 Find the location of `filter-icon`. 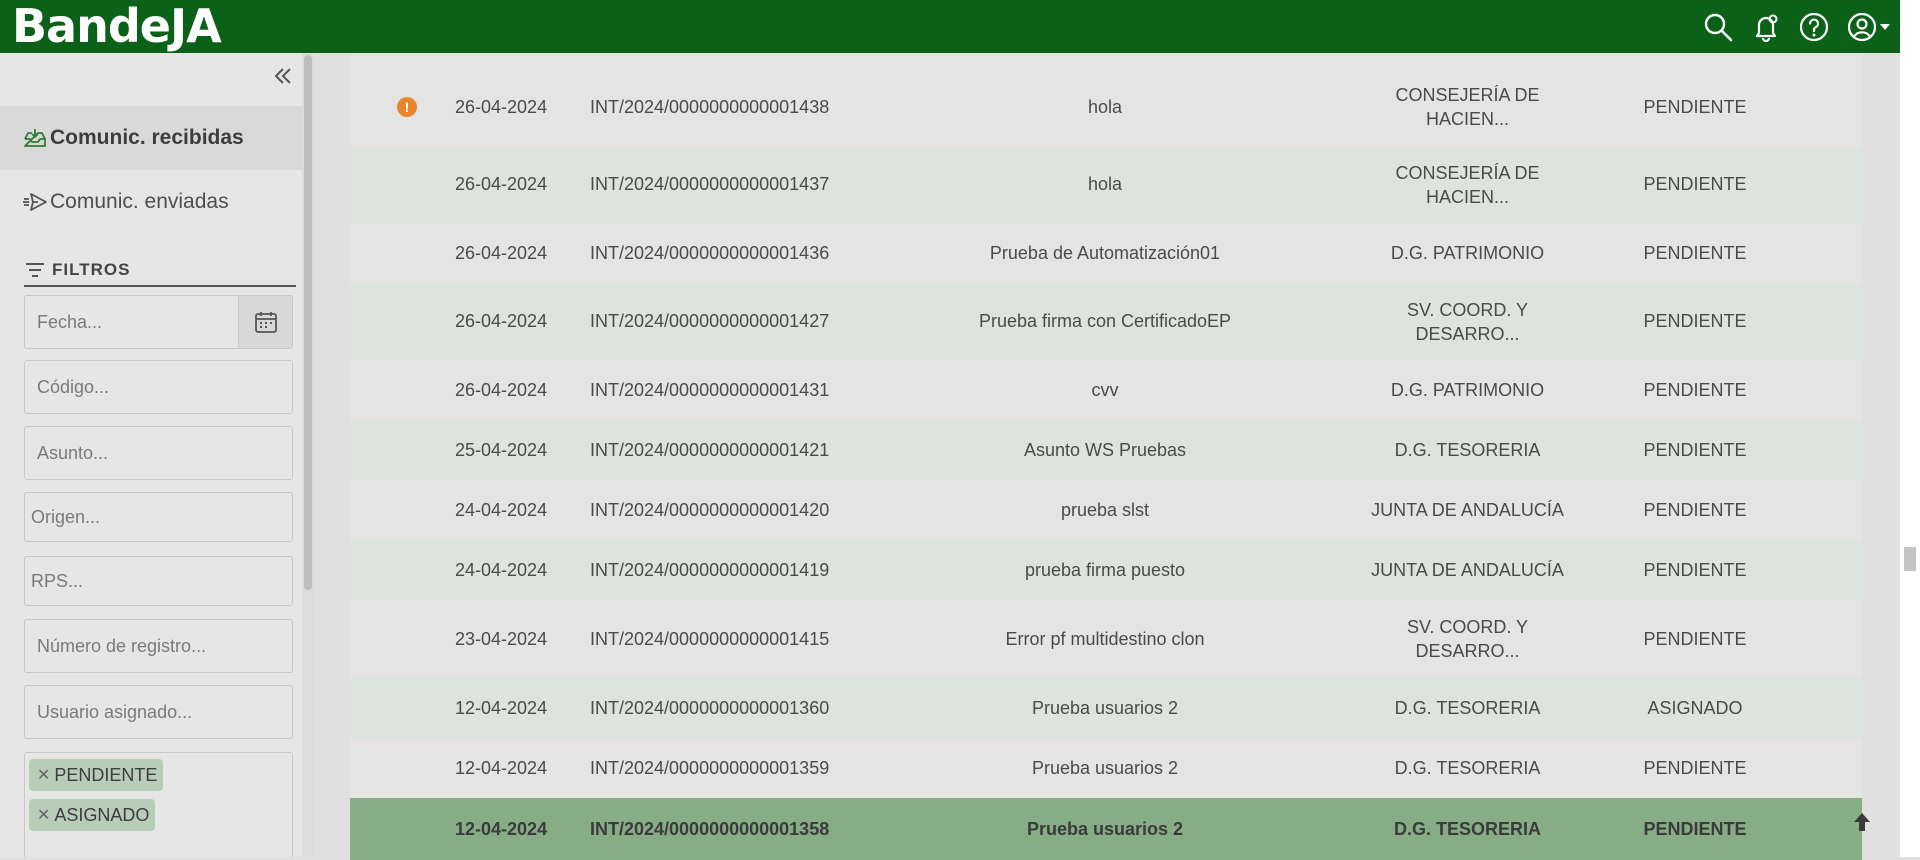

filter-icon is located at coordinates (35, 270).